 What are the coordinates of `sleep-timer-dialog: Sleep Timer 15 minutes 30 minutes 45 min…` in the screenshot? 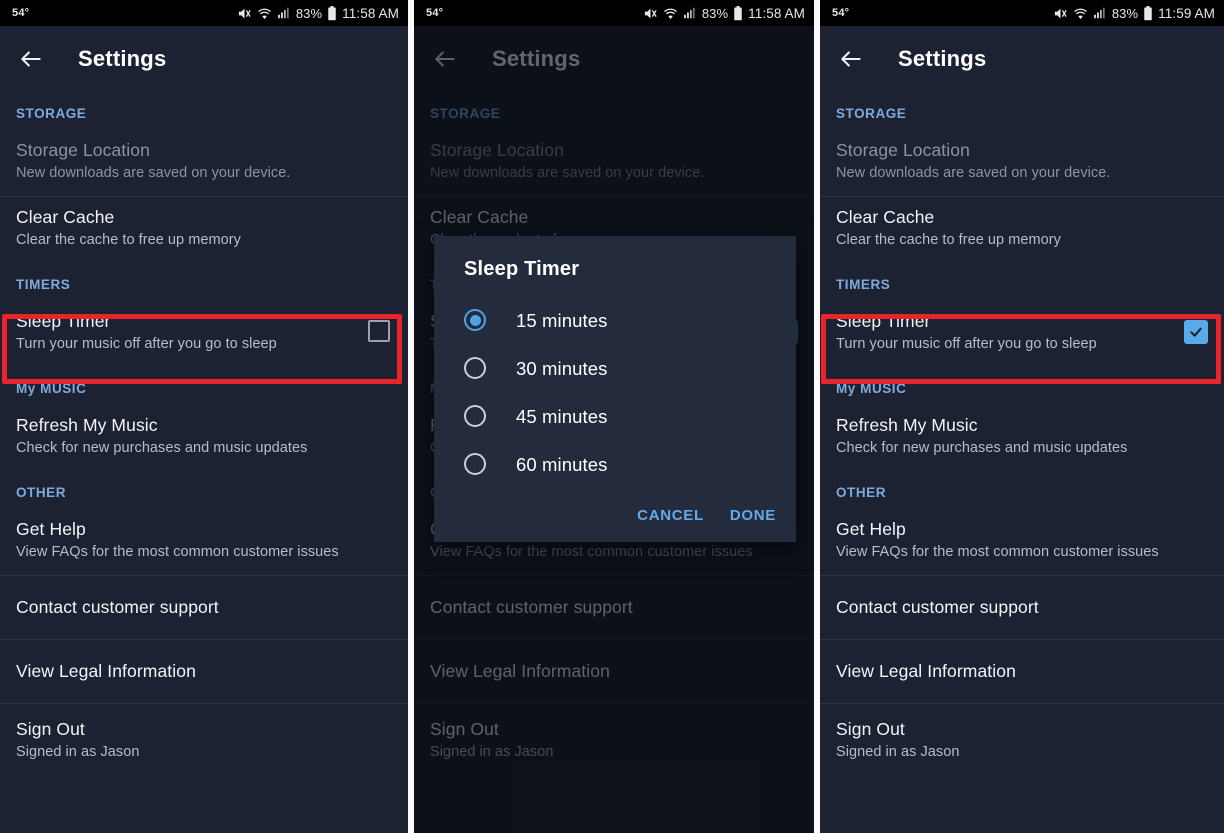 It's located at (615, 389).